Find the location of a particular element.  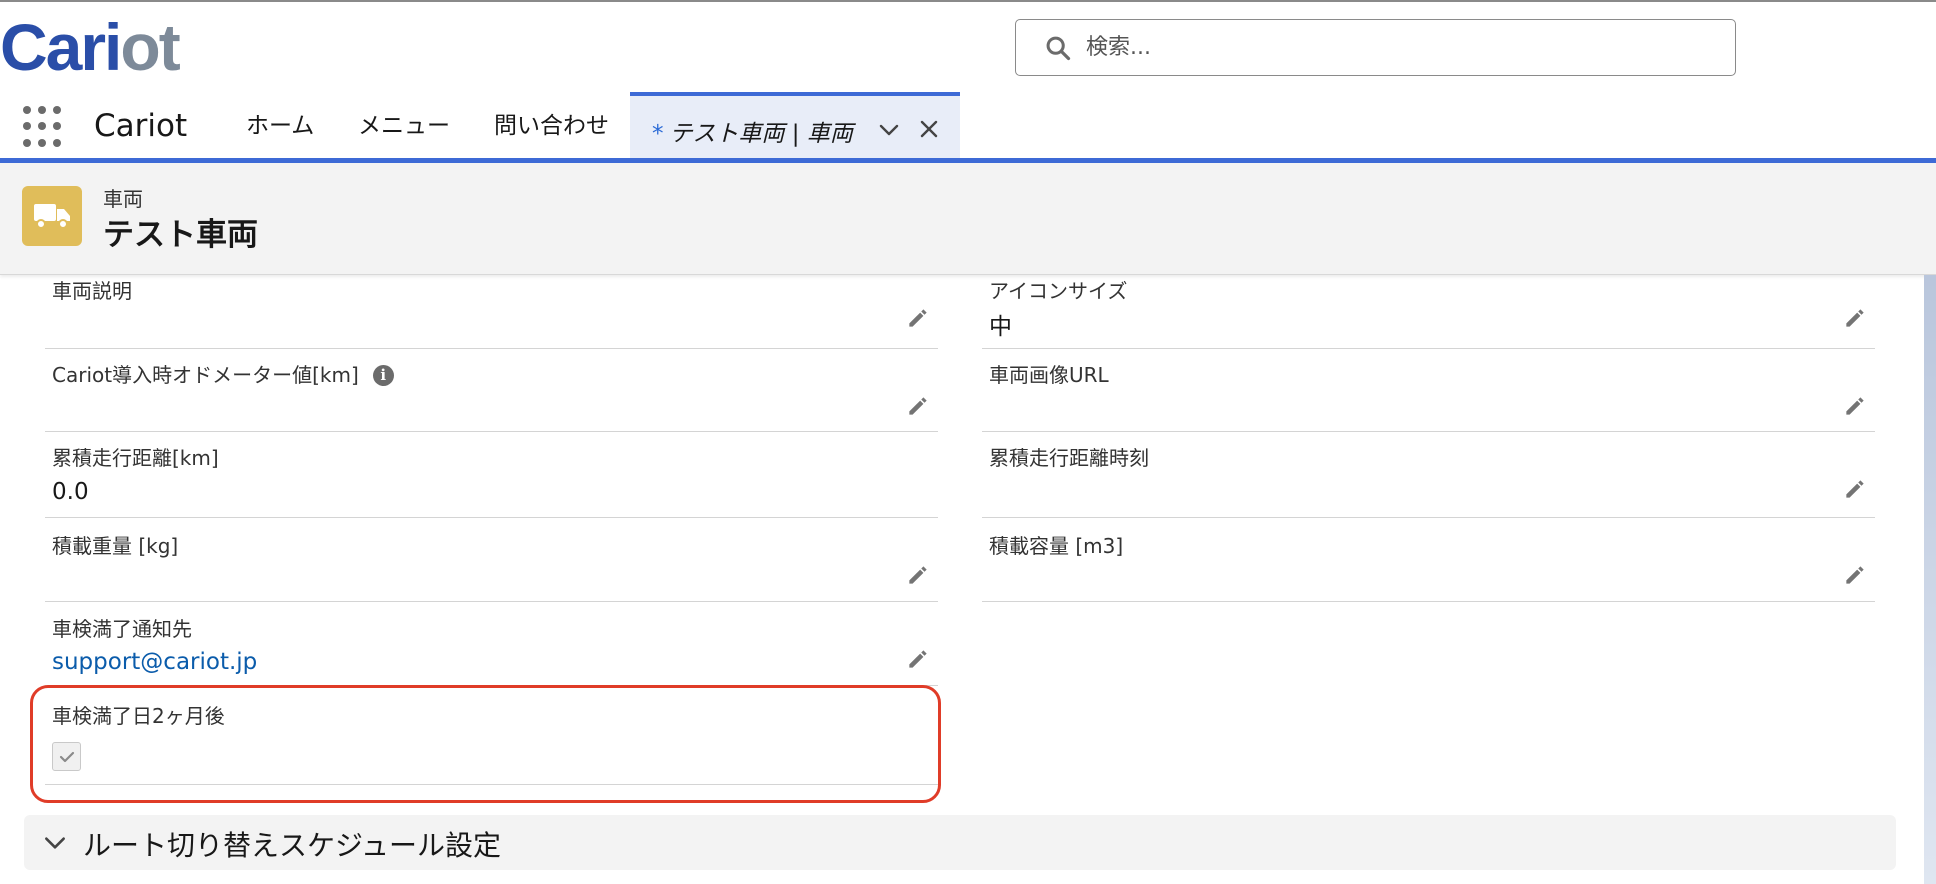

field-initial-odometer: Cariot導入時オドメーター値[km] i is located at coordinates (491, 390).